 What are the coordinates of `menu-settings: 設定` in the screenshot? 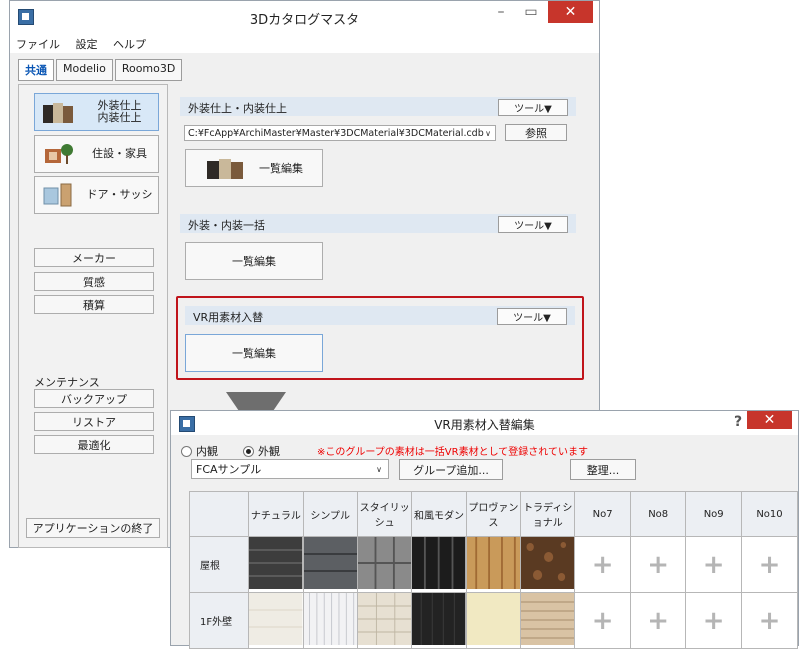 It's located at (87, 42).